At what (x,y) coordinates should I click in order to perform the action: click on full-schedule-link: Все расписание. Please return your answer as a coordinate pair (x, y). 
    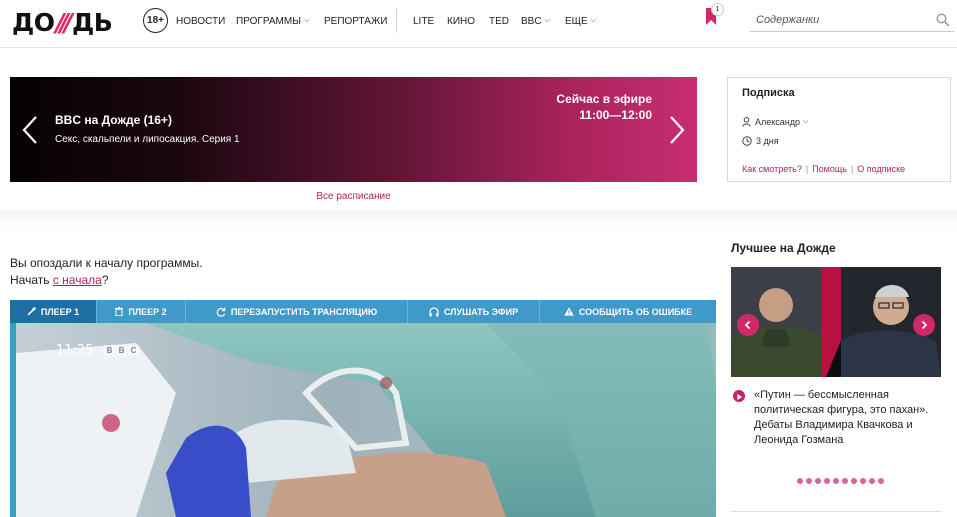
    Looking at the image, I should click on (353, 196).